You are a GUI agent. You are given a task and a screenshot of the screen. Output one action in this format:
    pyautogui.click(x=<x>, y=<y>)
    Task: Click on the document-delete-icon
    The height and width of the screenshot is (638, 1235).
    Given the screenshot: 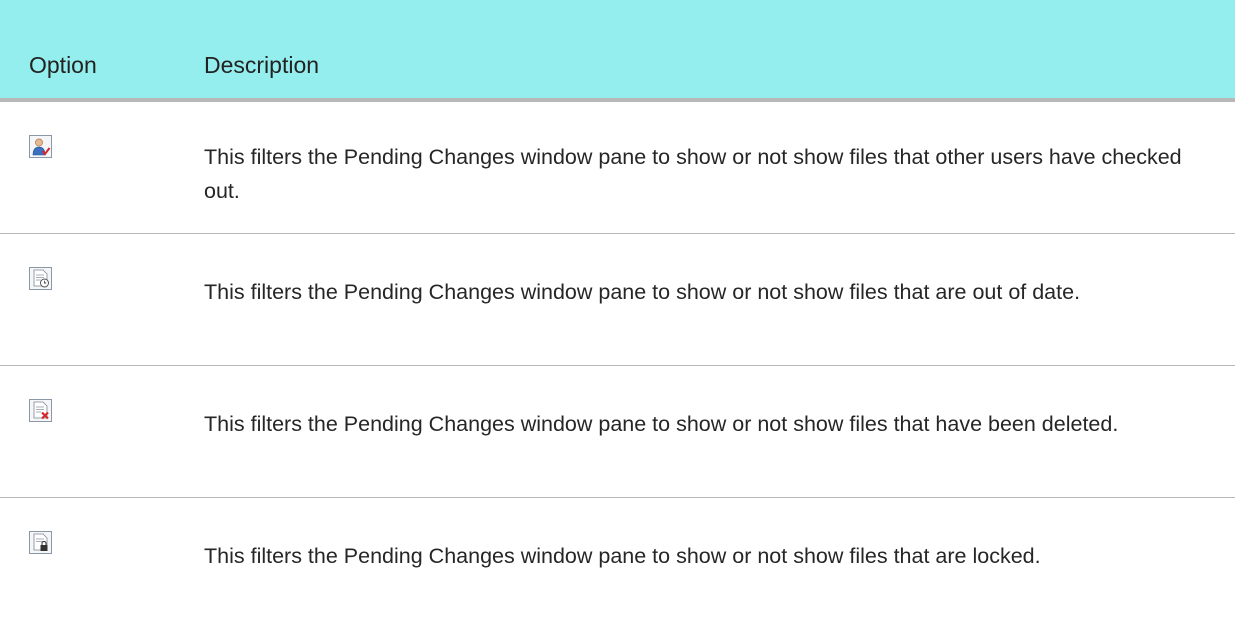 What is the action you would take?
    pyautogui.click(x=40, y=410)
    